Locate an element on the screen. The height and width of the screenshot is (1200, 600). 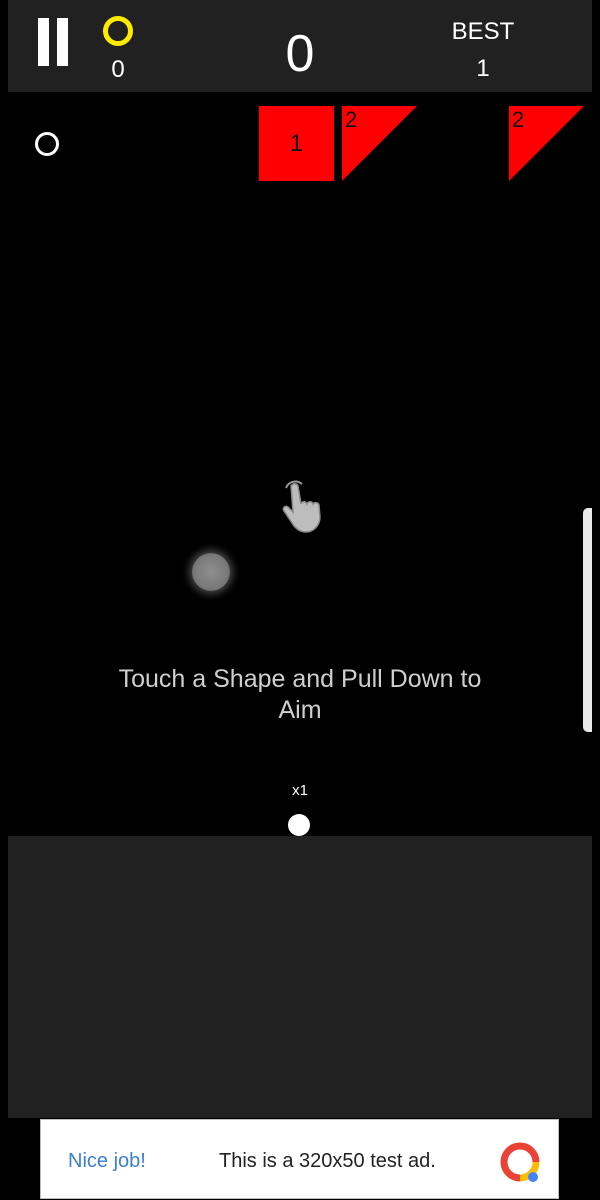
best-score: 1 is located at coordinates (483, 68).